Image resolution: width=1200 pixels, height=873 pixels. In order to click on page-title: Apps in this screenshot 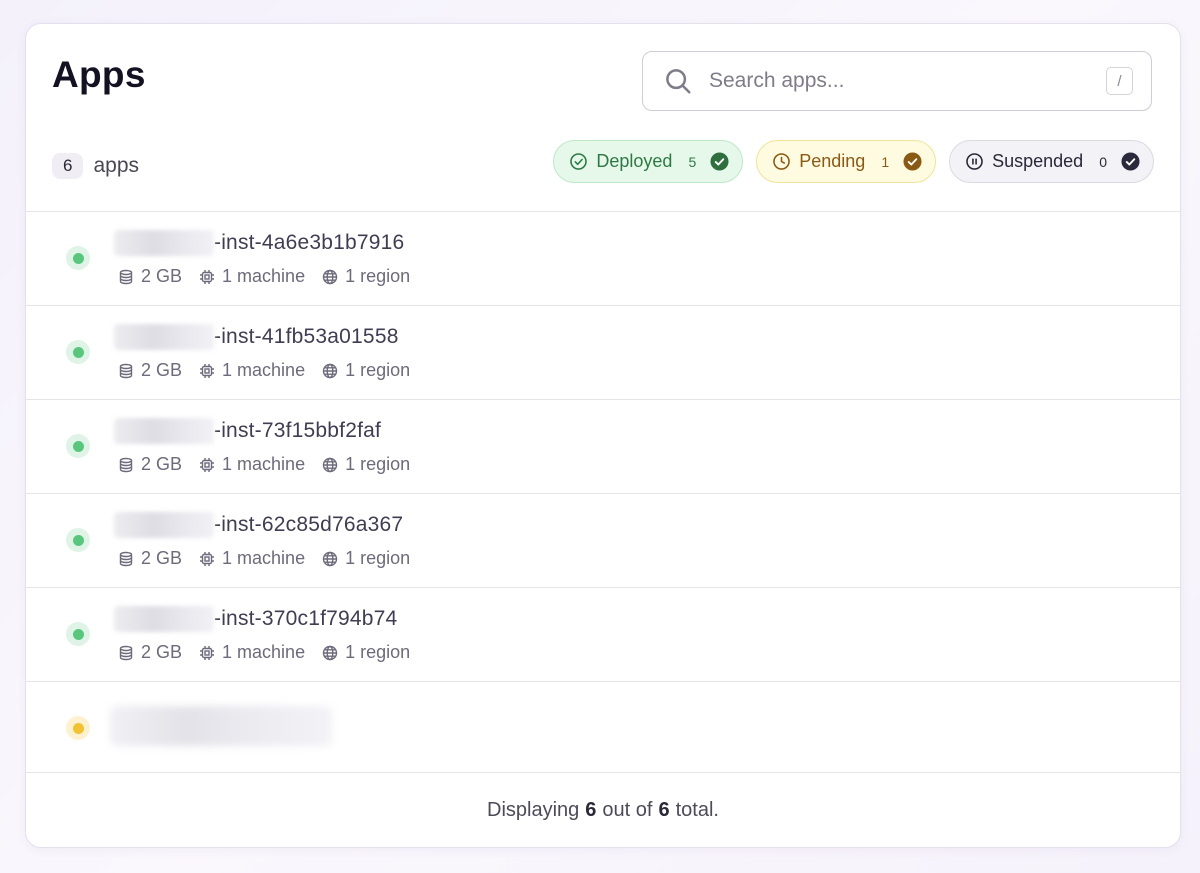, I will do `click(99, 74)`.